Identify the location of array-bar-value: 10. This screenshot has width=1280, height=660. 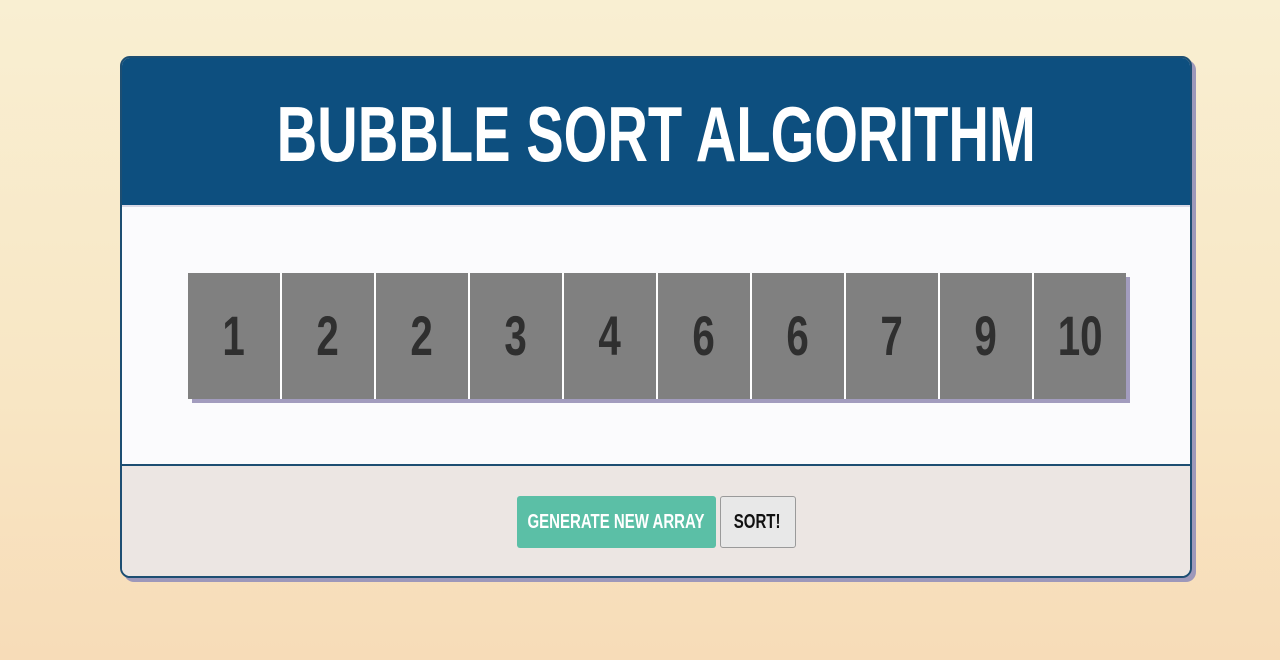
(1080, 335).